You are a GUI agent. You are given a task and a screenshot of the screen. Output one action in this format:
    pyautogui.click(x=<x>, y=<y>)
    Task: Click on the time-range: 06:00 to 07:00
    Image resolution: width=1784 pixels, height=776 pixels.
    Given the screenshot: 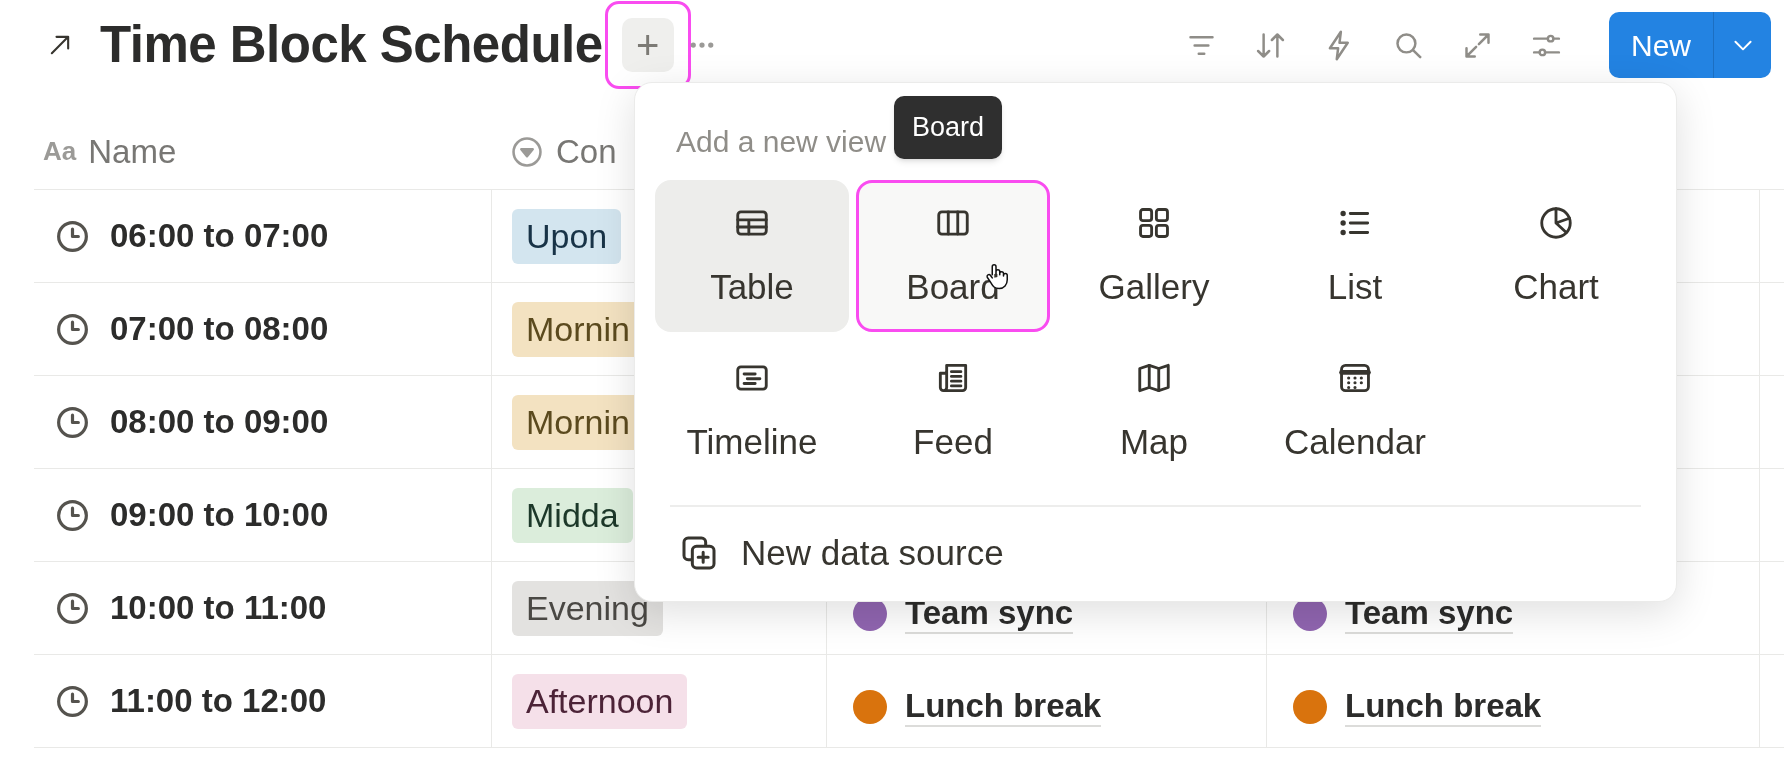 What is the action you would take?
    pyautogui.click(x=219, y=236)
    